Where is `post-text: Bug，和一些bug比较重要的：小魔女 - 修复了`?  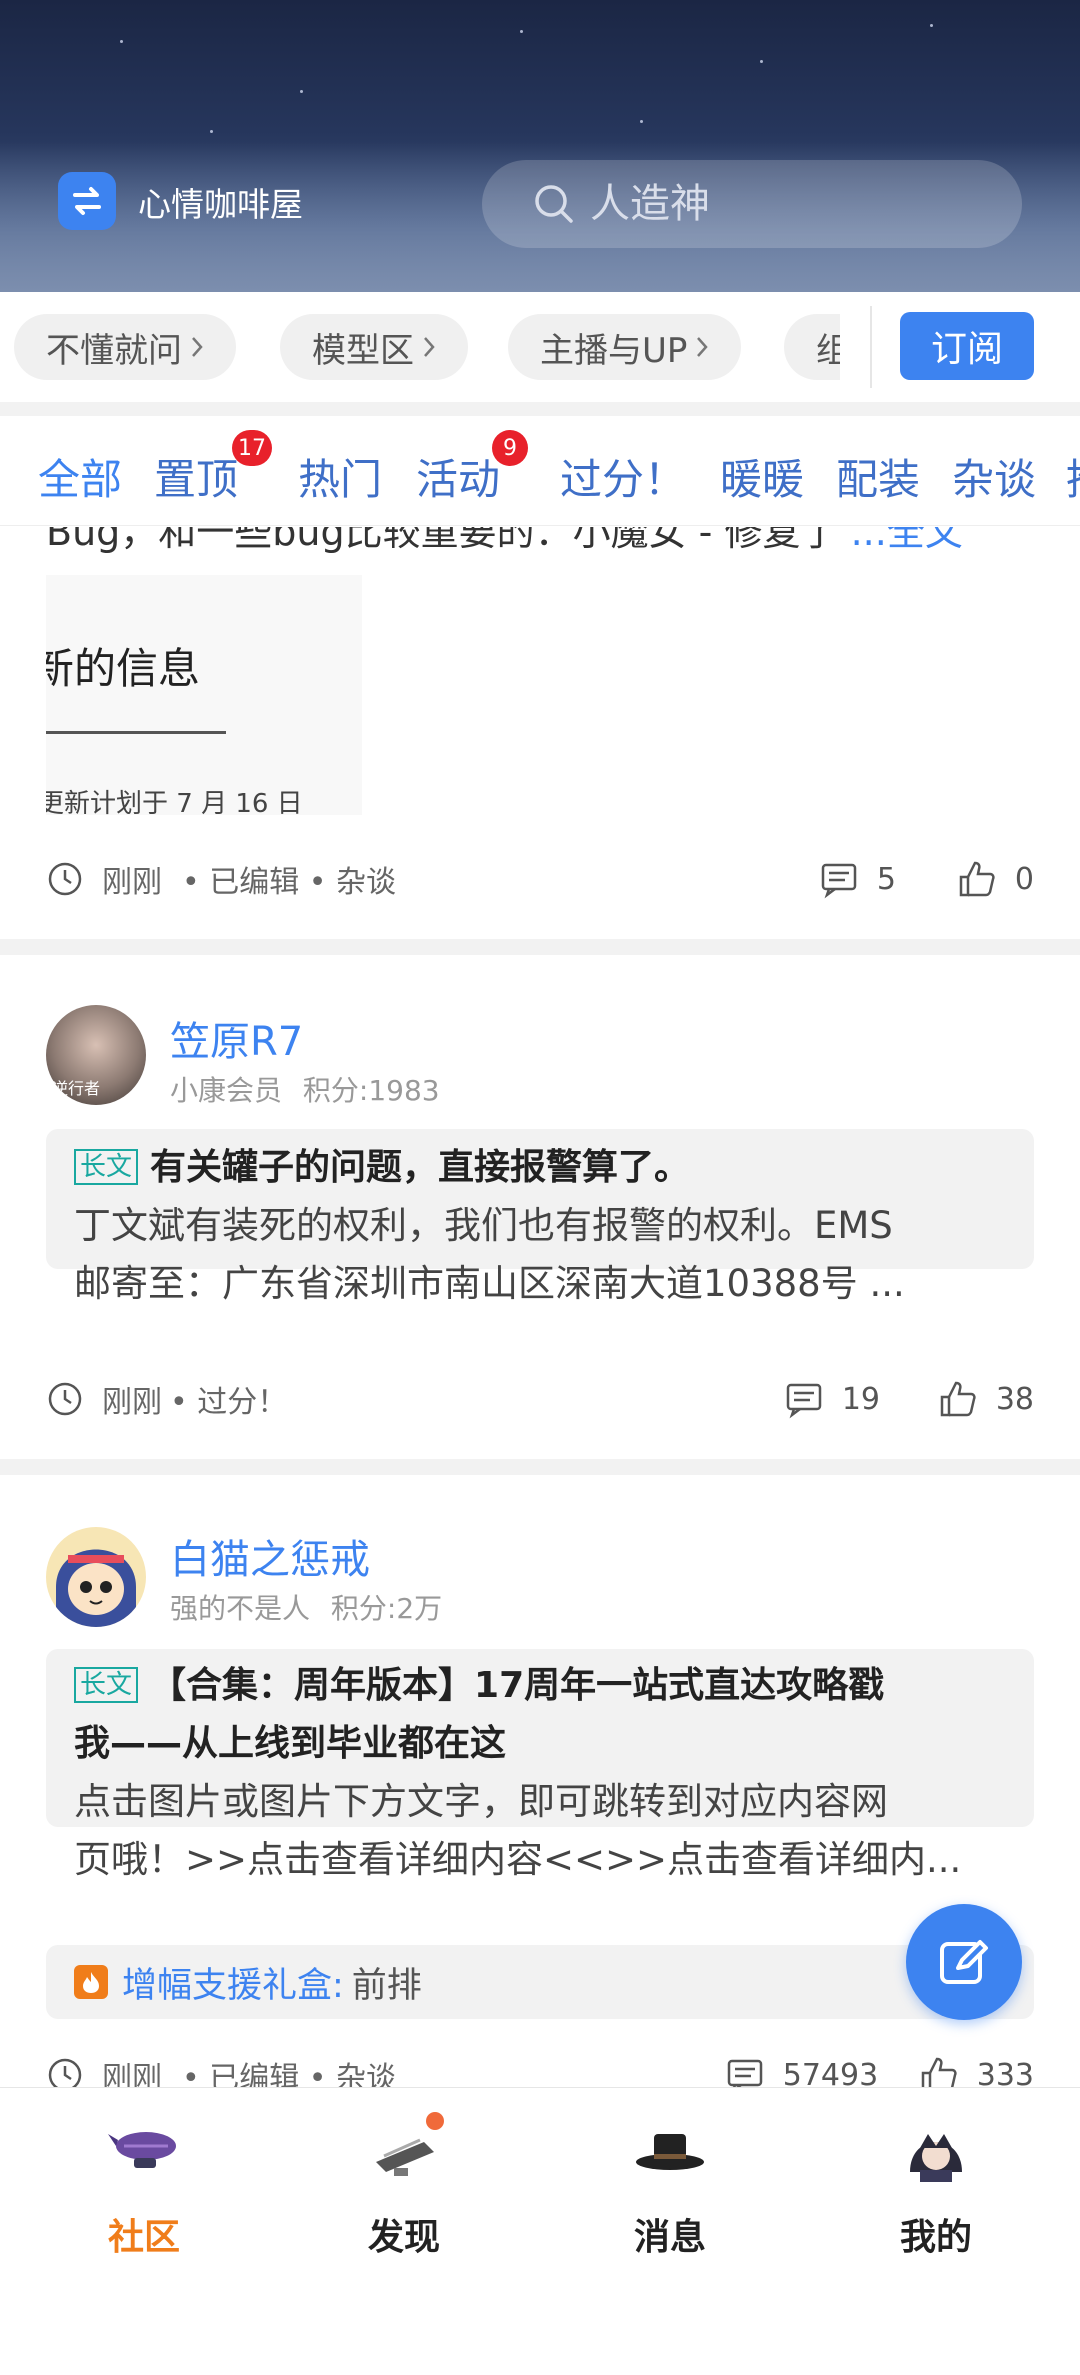 post-text: Bug，和一些bug比较重要的：小魔女 - 修复了 is located at coordinates (442, 540).